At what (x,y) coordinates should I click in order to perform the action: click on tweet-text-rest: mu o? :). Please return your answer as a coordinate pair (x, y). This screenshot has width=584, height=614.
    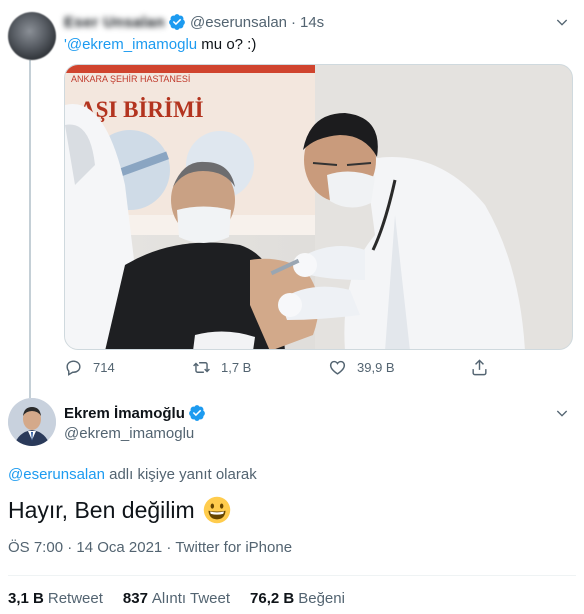
    Looking at the image, I should click on (227, 44).